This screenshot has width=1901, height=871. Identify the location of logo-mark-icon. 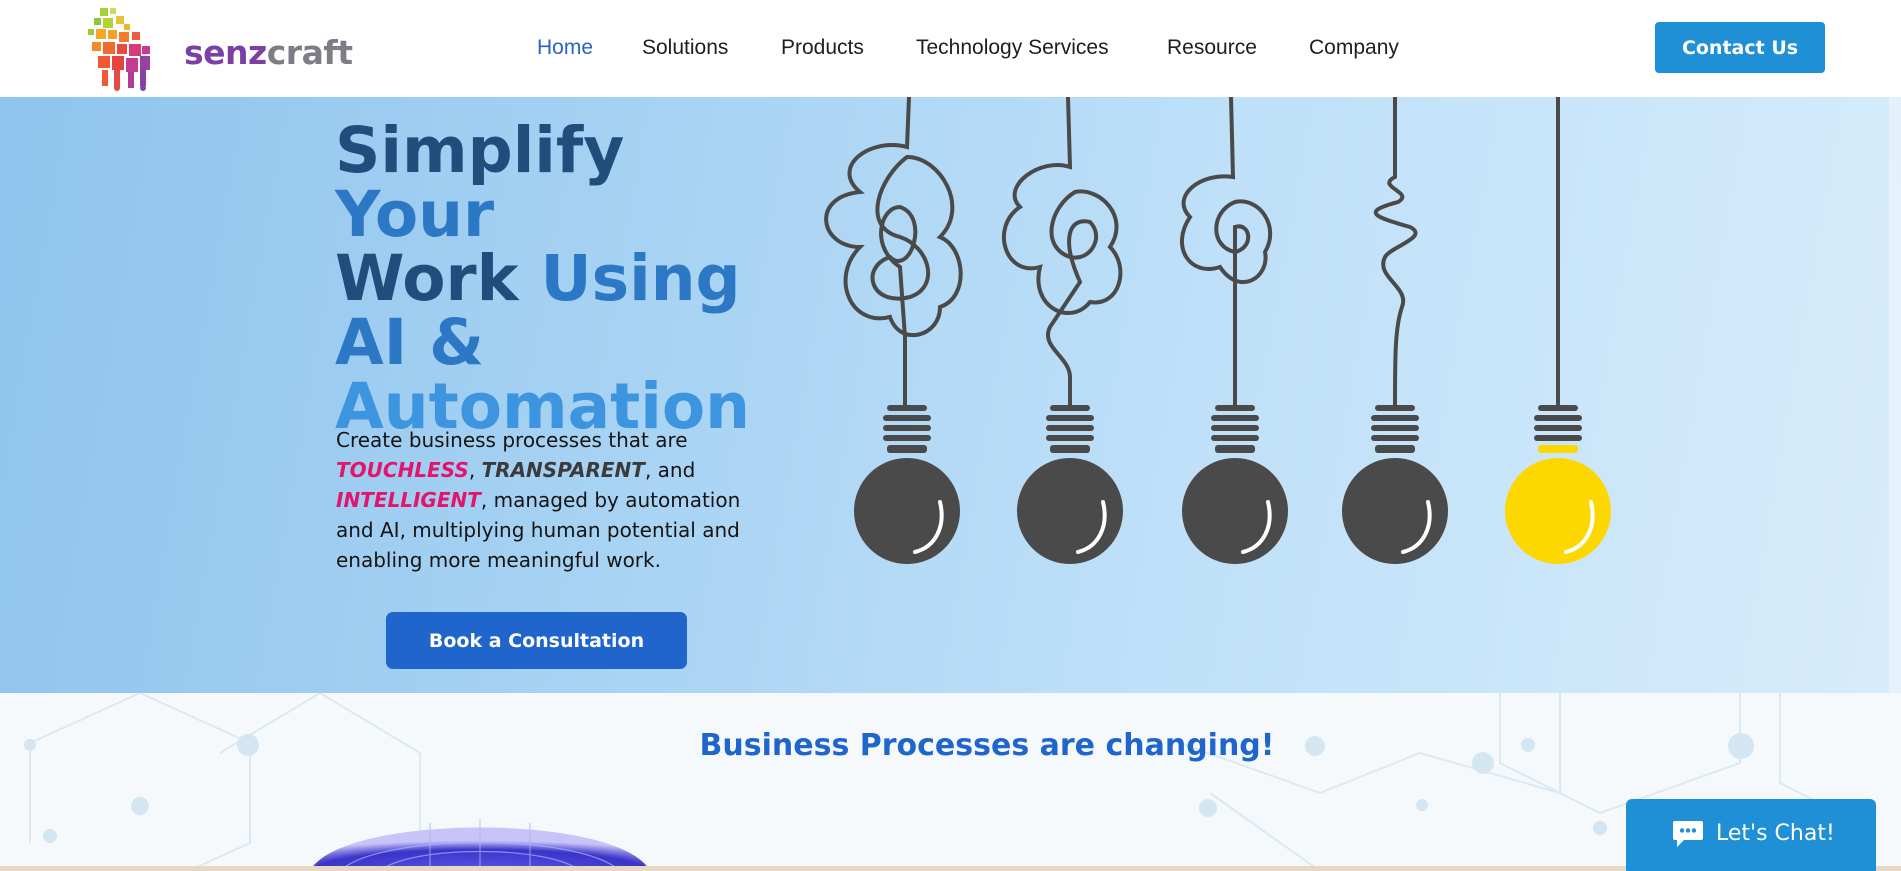
(119, 49).